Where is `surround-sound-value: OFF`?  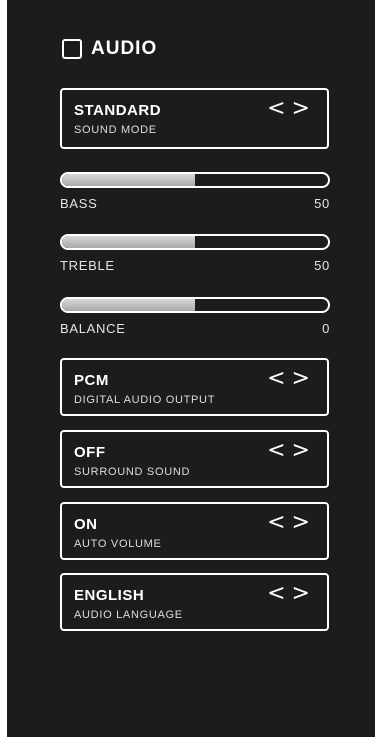
surround-sound-value: OFF is located at coordinates (90, 452).